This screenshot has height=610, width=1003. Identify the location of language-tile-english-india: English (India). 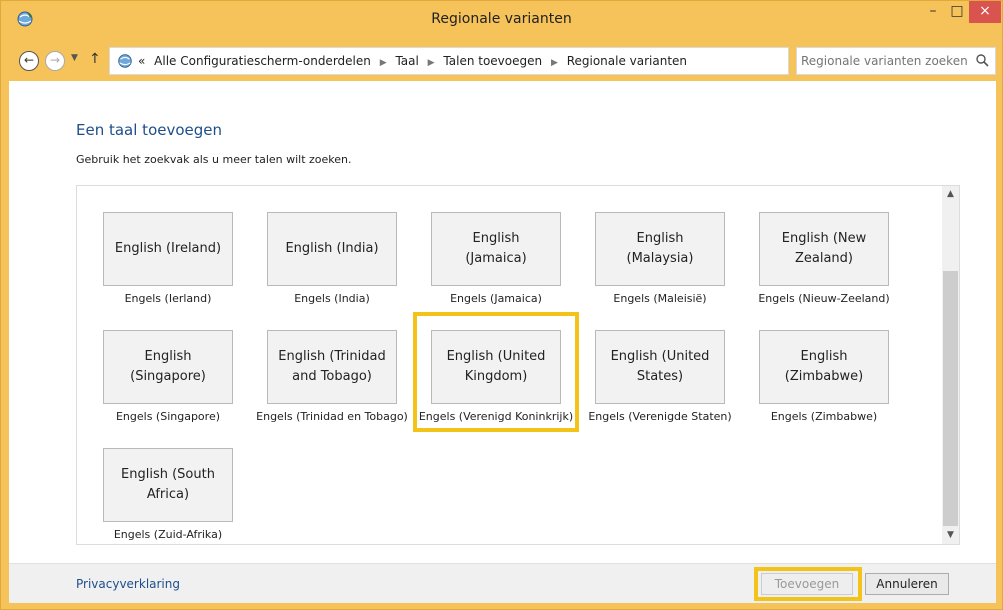
(332, 249).